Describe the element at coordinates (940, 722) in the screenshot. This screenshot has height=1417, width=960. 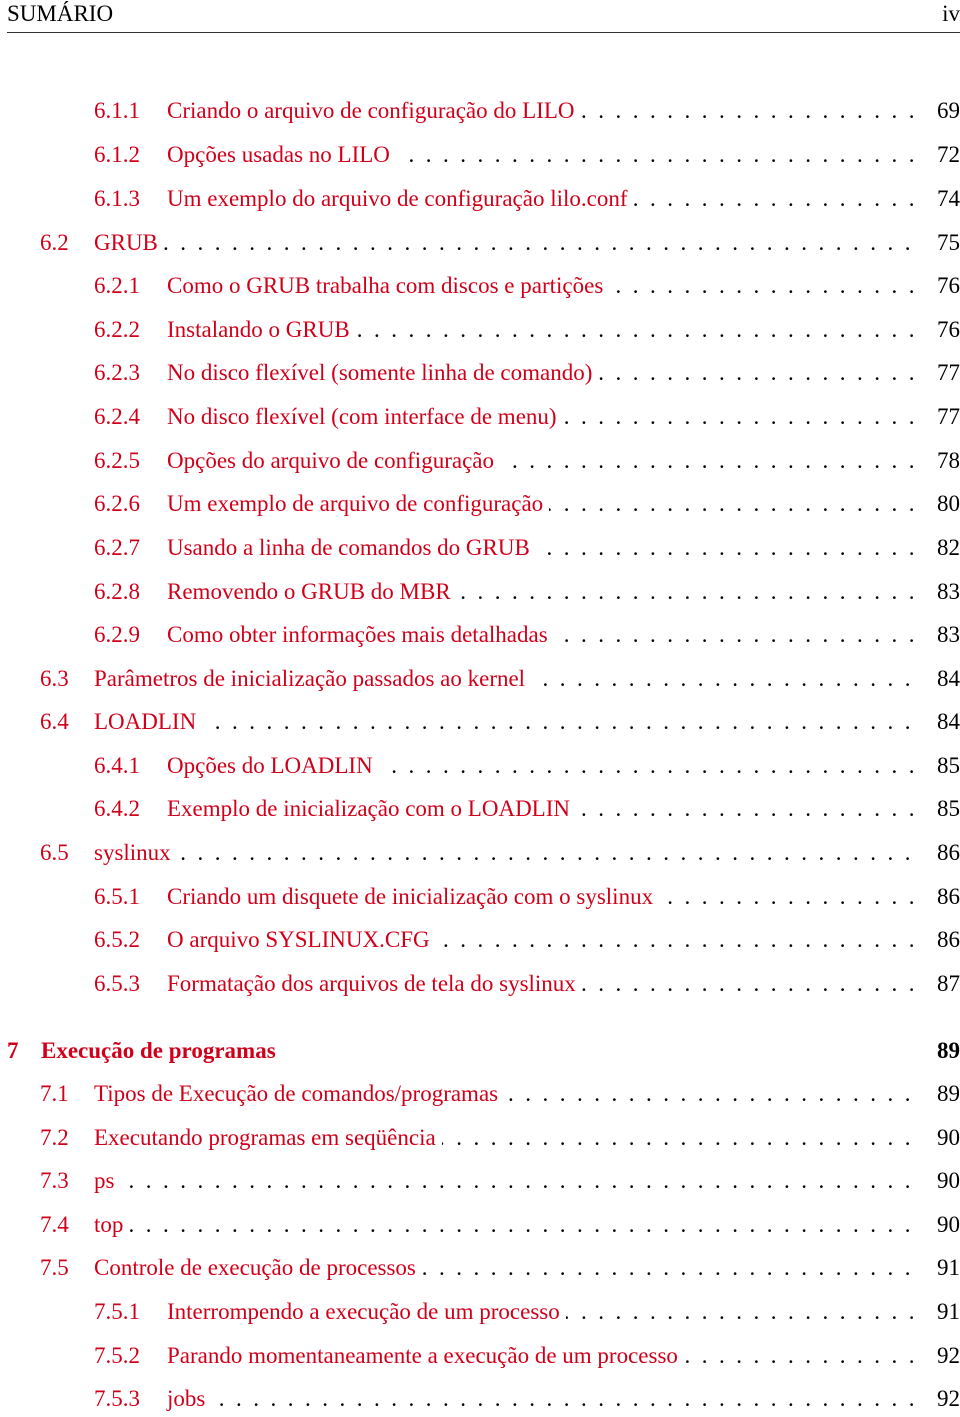
I see `toc-entry-page-number: 84` at that location.